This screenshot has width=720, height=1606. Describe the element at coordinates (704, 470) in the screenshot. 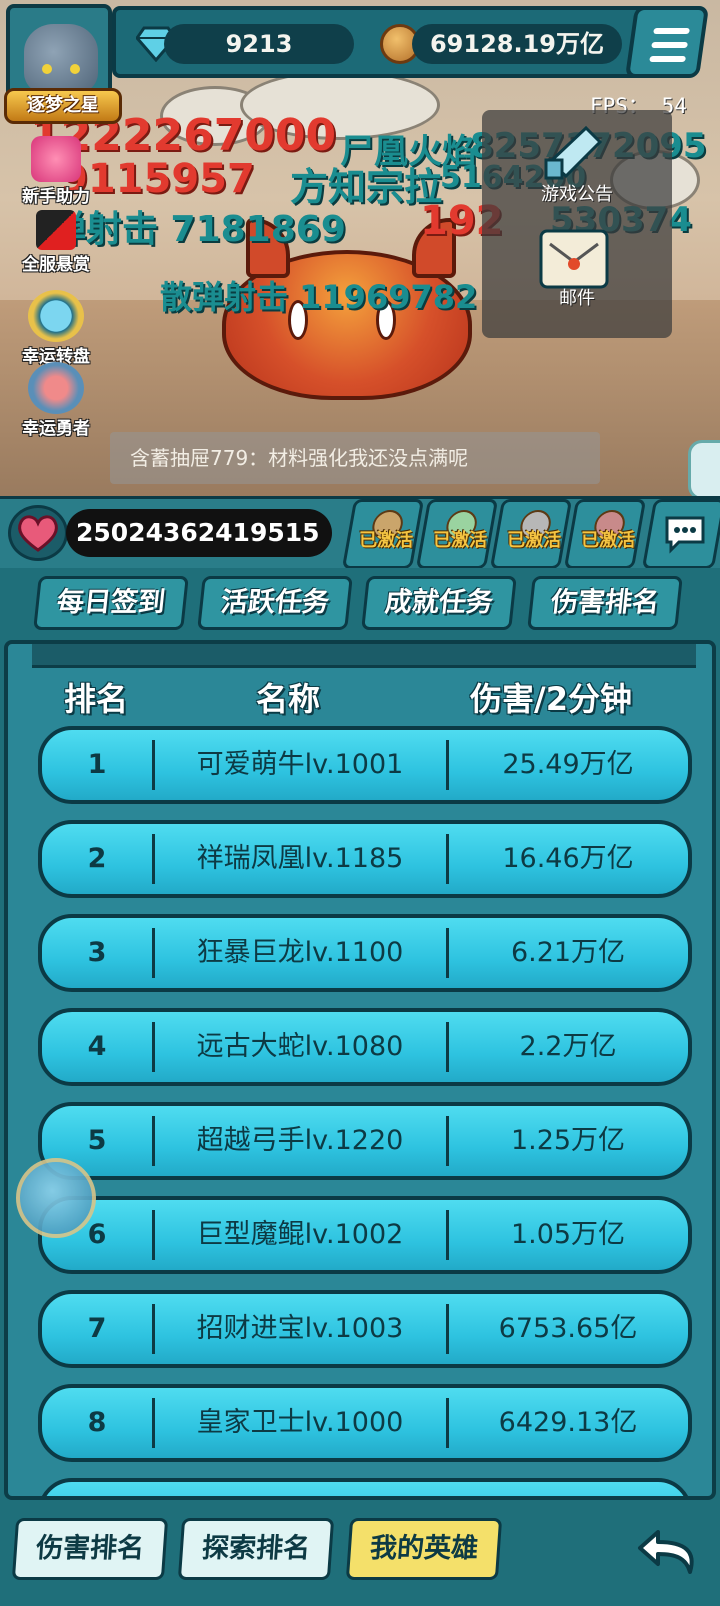

I see `side-pull-tab` at that location.